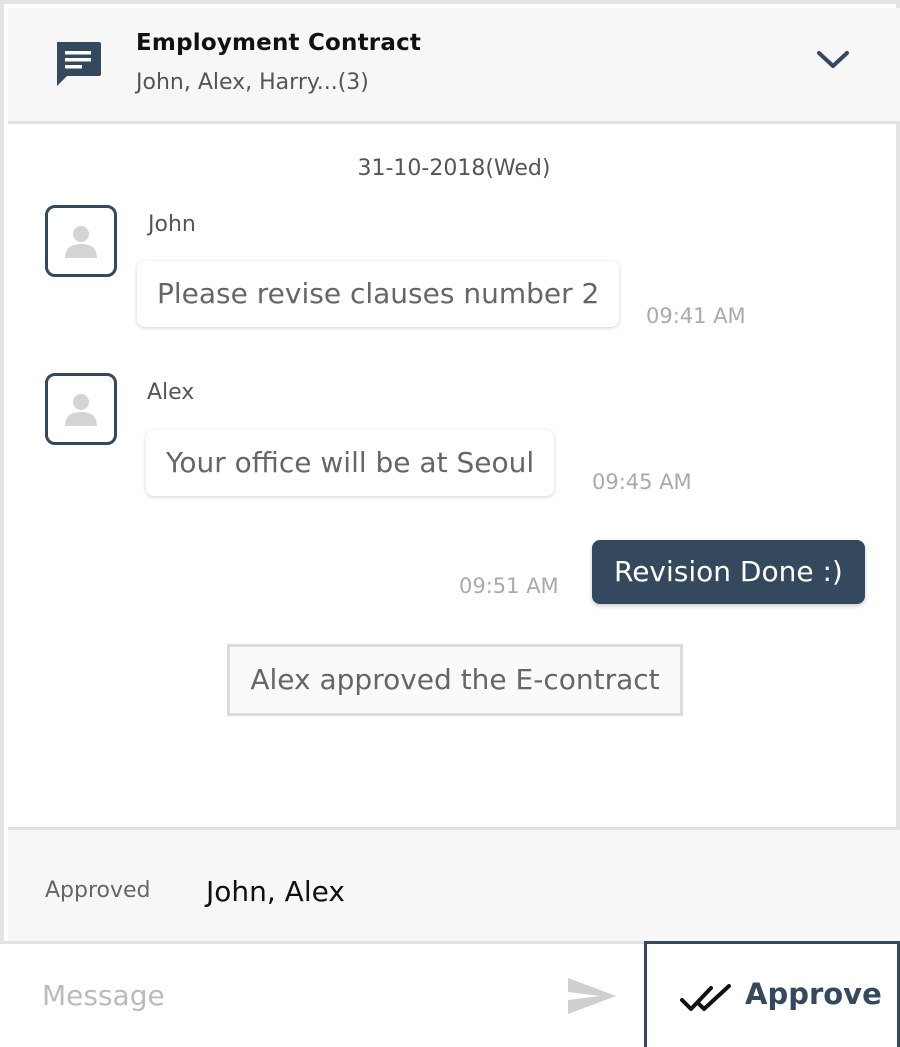 The width and height of the screenshot is (900, 1047). Describe the element at coordinates (728, 572) in the screenshot. I see `own-message-bubble: Revision Done :)` at that location.